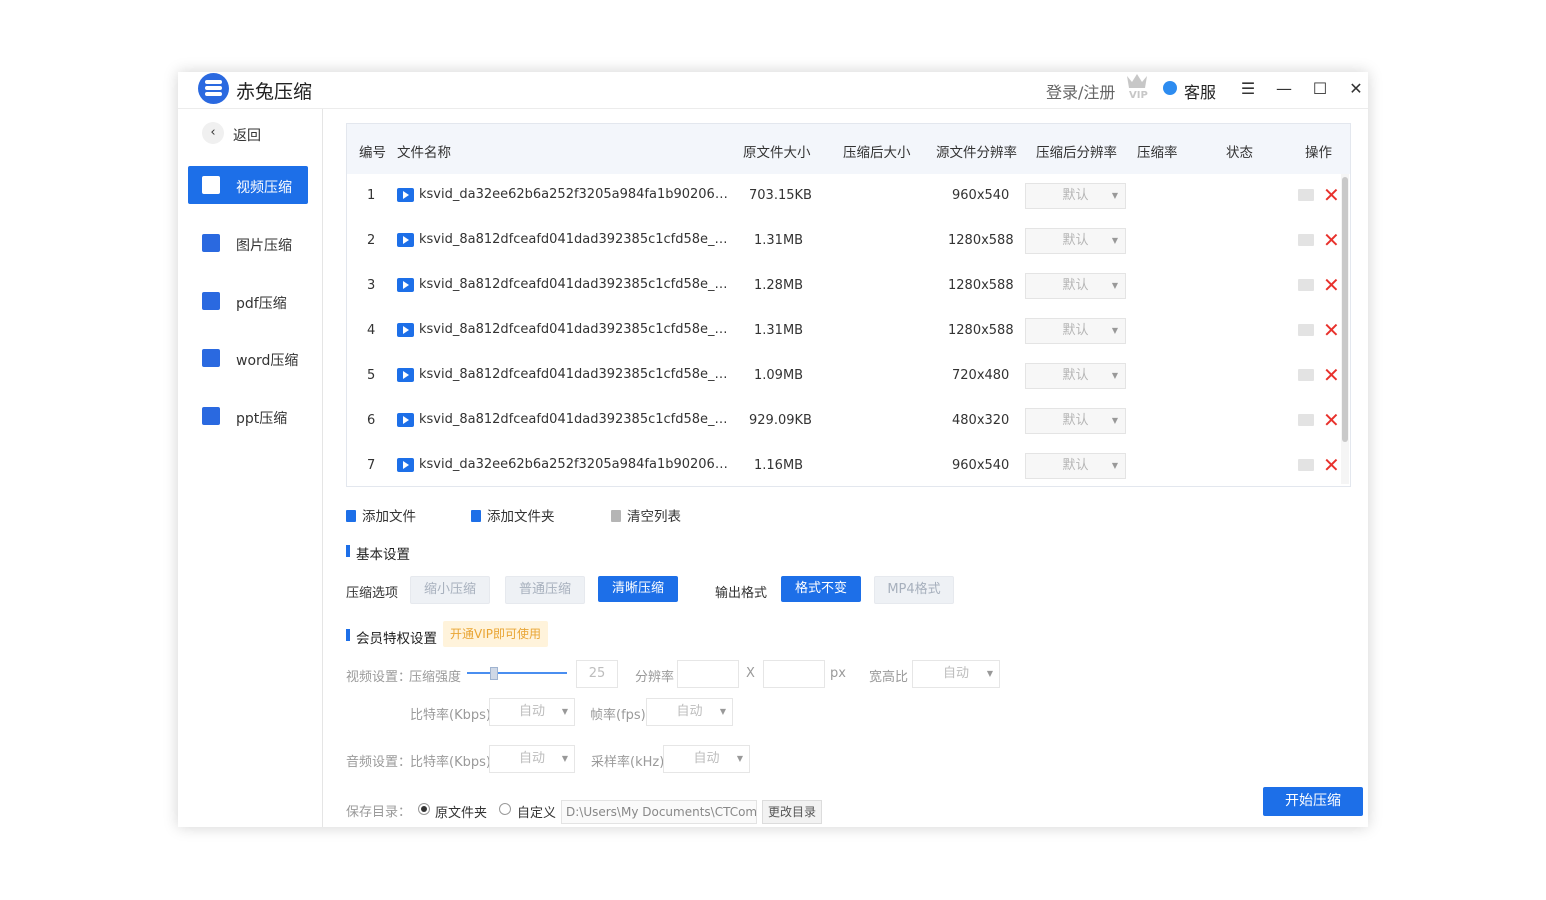 The image size is (1546, 900). What do you see at coordinates (371, 465) in the screenshot?
I see `row-number: 7` at bounding box center [371, 465].